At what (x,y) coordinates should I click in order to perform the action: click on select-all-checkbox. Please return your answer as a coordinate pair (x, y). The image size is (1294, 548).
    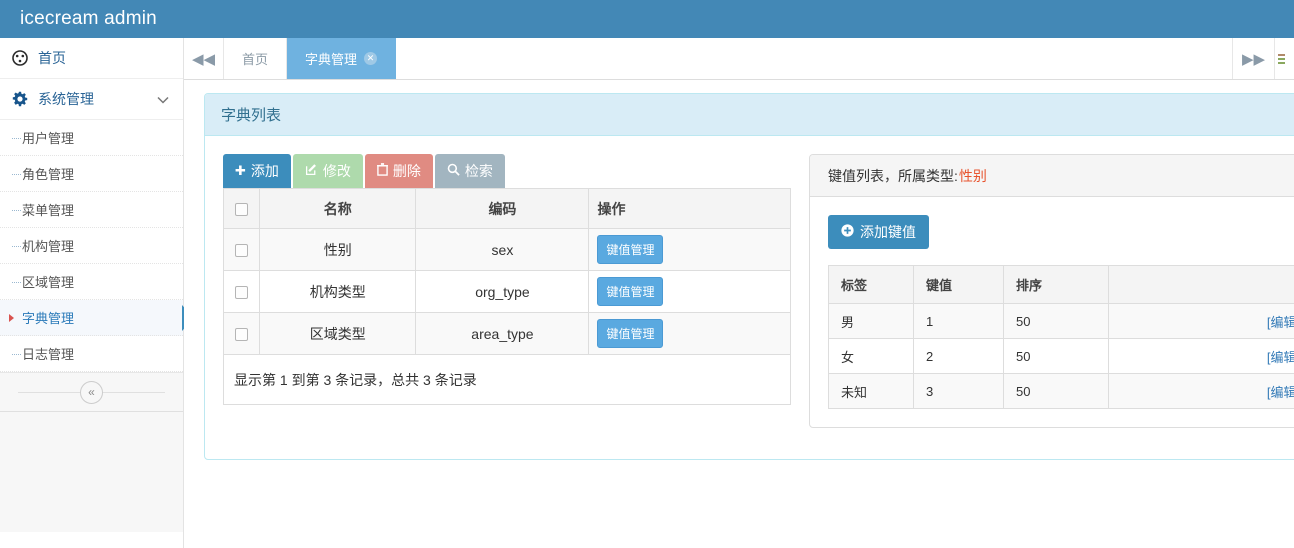
    Looking at the image, I should click on (241, 210).